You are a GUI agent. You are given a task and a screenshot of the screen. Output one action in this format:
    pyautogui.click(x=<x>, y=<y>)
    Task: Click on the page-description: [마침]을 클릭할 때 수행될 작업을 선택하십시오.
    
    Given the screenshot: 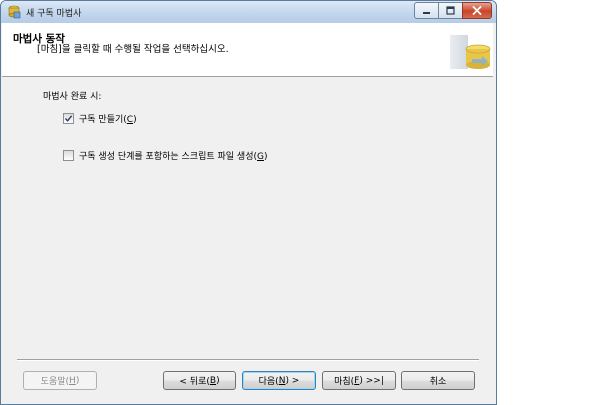 What is the action you would take?
    pyautogui.click(x=133, y=49)
    